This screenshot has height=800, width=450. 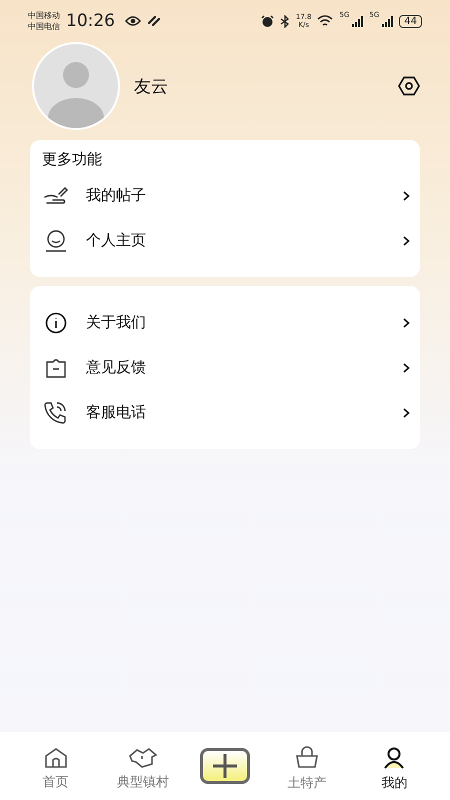 What do you see at coordinates (56, 195) in the screenshot?
I see `pen-icon` at bounding box center [56, 195].